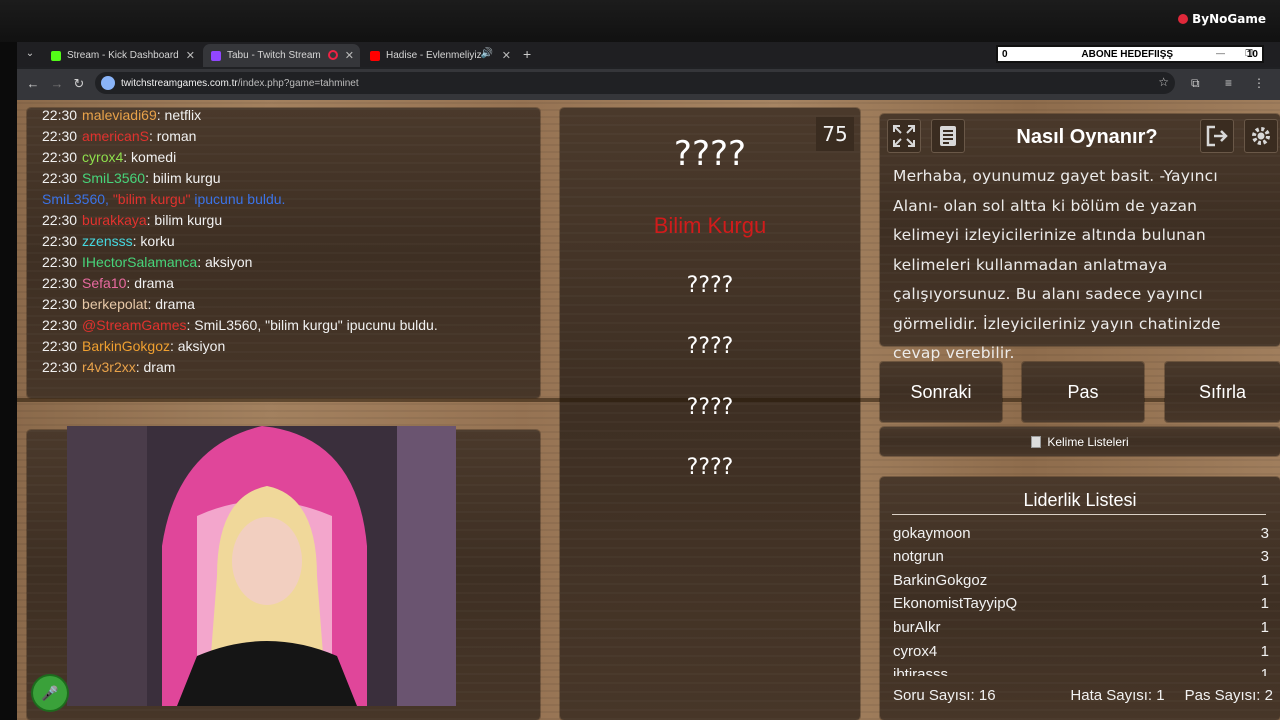 Image resolution: width=1280 pixels, height=720 pixels. Describe the element at coordinates (108, 283) in the screenshot. I see `chat-message: 22:30 Sefa10: drama` at that location.